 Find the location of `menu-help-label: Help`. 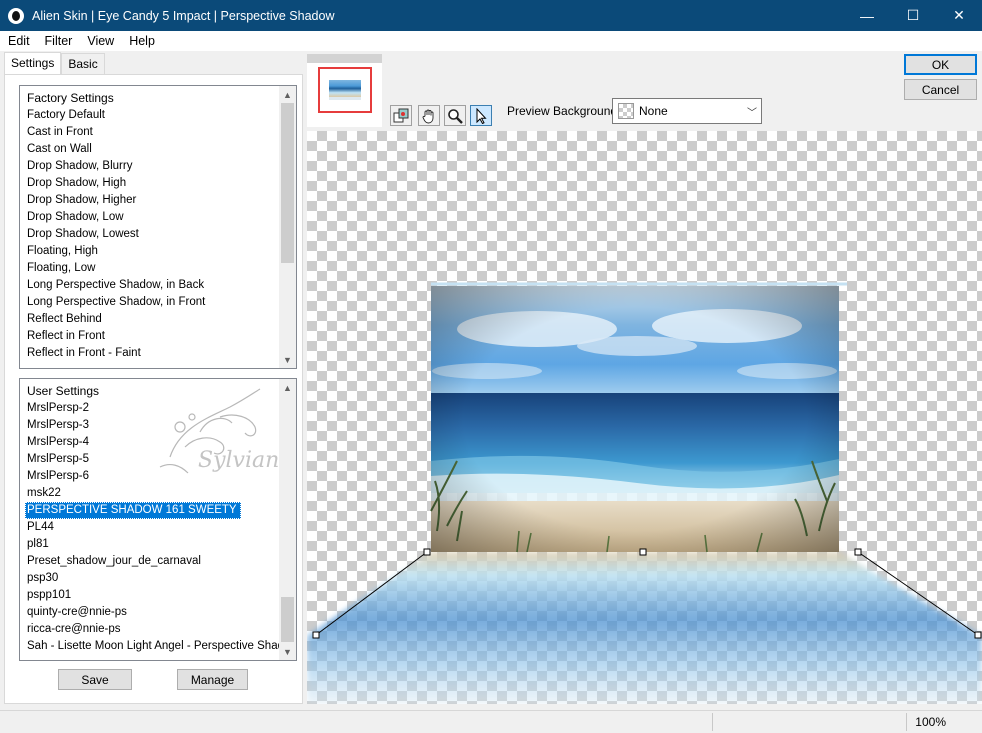

menu-help-label: Help is located at coordinates (142, 41).